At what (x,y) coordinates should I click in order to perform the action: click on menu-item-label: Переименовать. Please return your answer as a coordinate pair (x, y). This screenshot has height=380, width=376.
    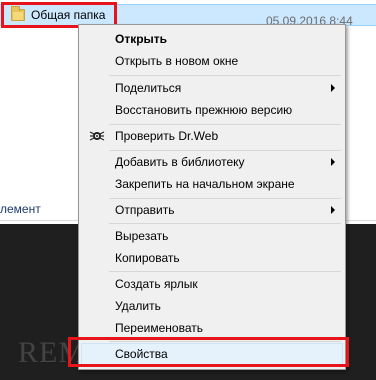
    Looking at the image, I should click on (159, 328).